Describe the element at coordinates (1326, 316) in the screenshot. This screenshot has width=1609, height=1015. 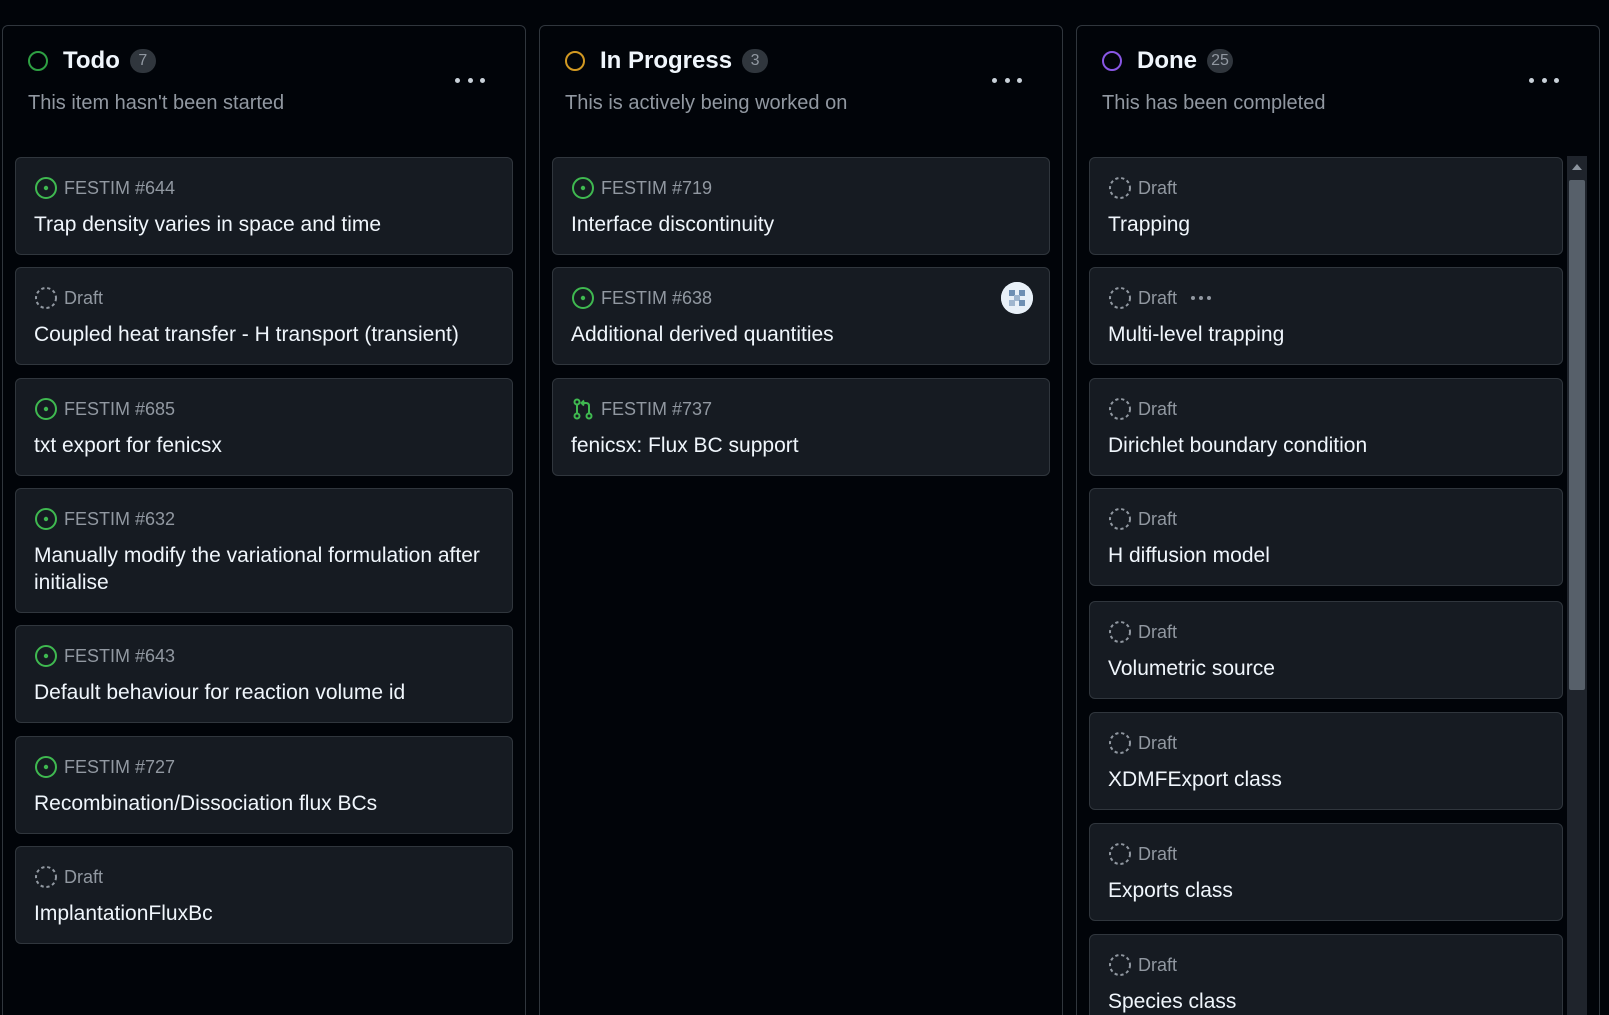
I see `card-item: Draft Multi-level trapping` at that location.